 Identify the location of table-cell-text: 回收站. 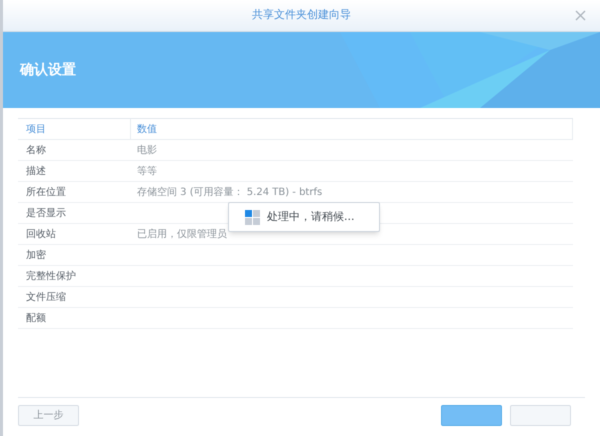
(41, 235).